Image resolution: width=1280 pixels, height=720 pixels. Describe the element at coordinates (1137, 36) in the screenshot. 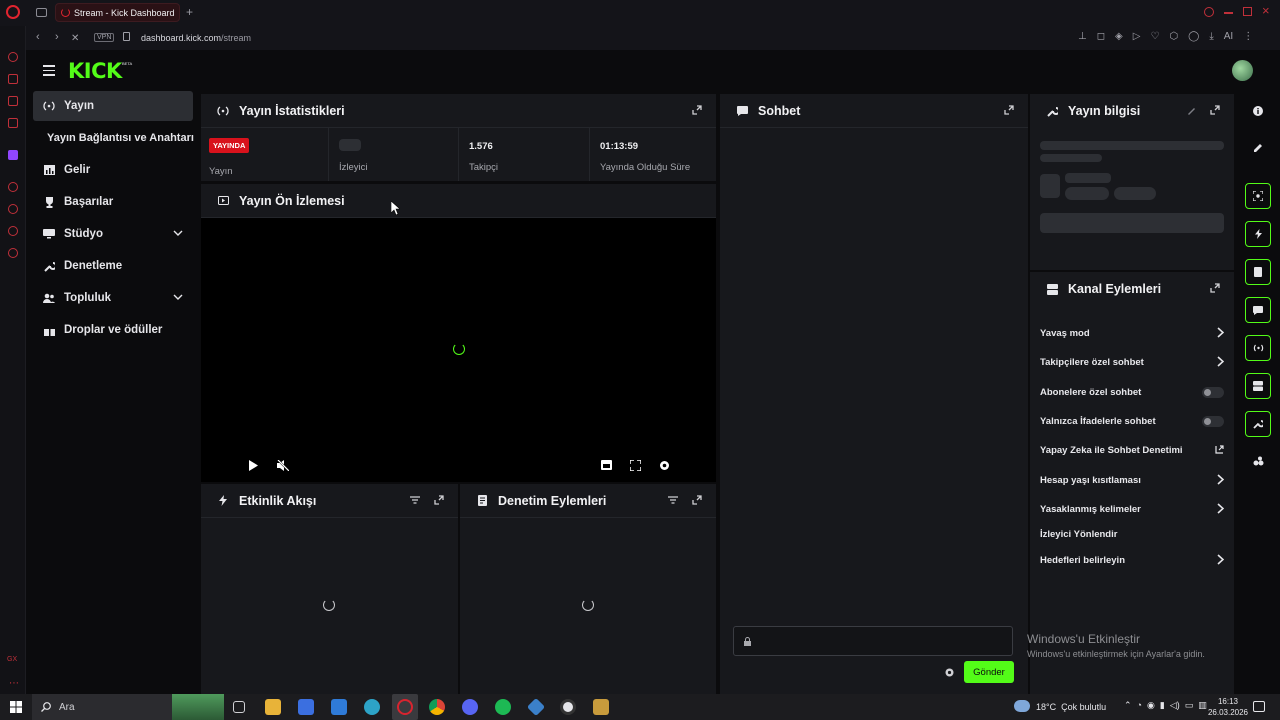

I see `play-icon: ▷` at that location.